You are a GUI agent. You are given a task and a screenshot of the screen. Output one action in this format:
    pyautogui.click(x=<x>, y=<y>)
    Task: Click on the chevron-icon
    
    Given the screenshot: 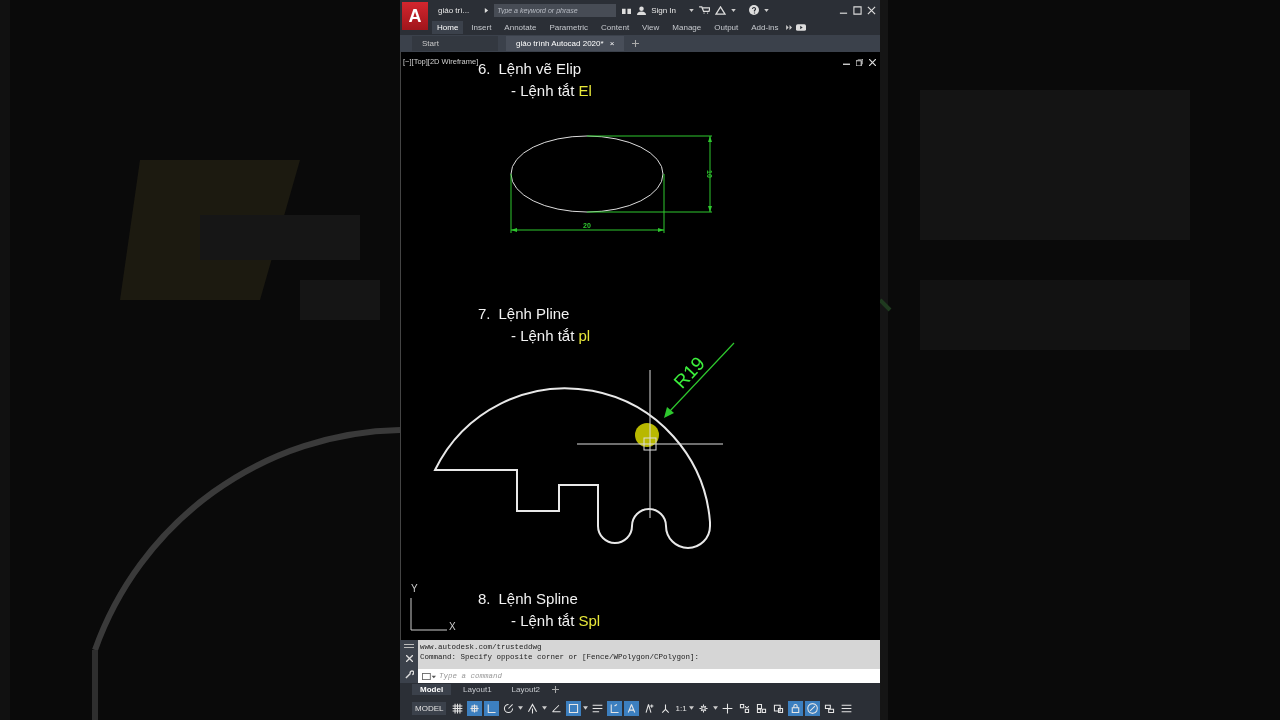 What is the action you would take?
    pyautogui.click(x=790, y=27)
    